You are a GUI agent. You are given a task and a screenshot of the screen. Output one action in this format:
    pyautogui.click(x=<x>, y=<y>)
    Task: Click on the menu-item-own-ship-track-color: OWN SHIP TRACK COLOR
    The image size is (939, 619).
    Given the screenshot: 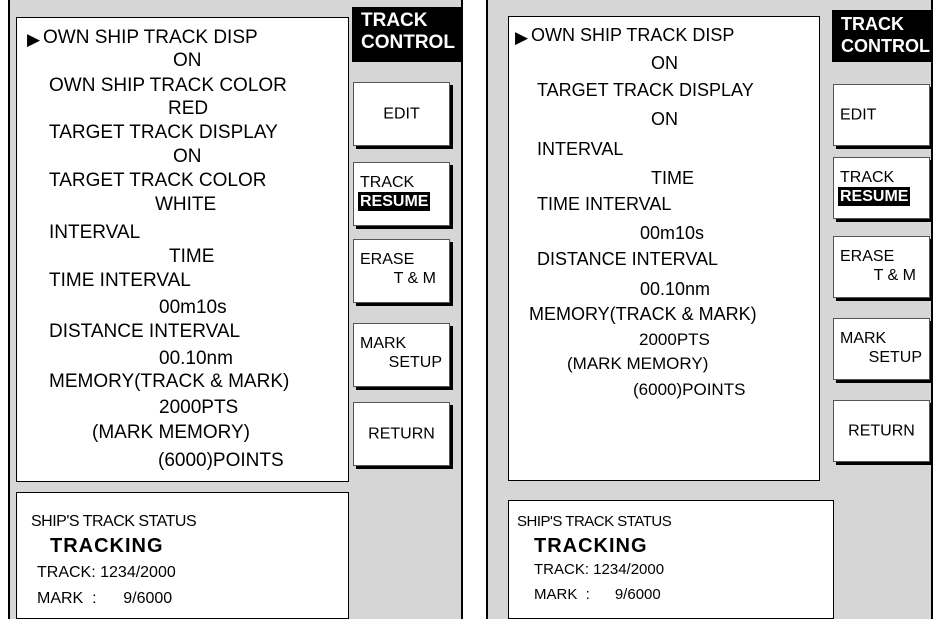 What is the action you would take?
    pyautogui.click(x=168, y=86)
    